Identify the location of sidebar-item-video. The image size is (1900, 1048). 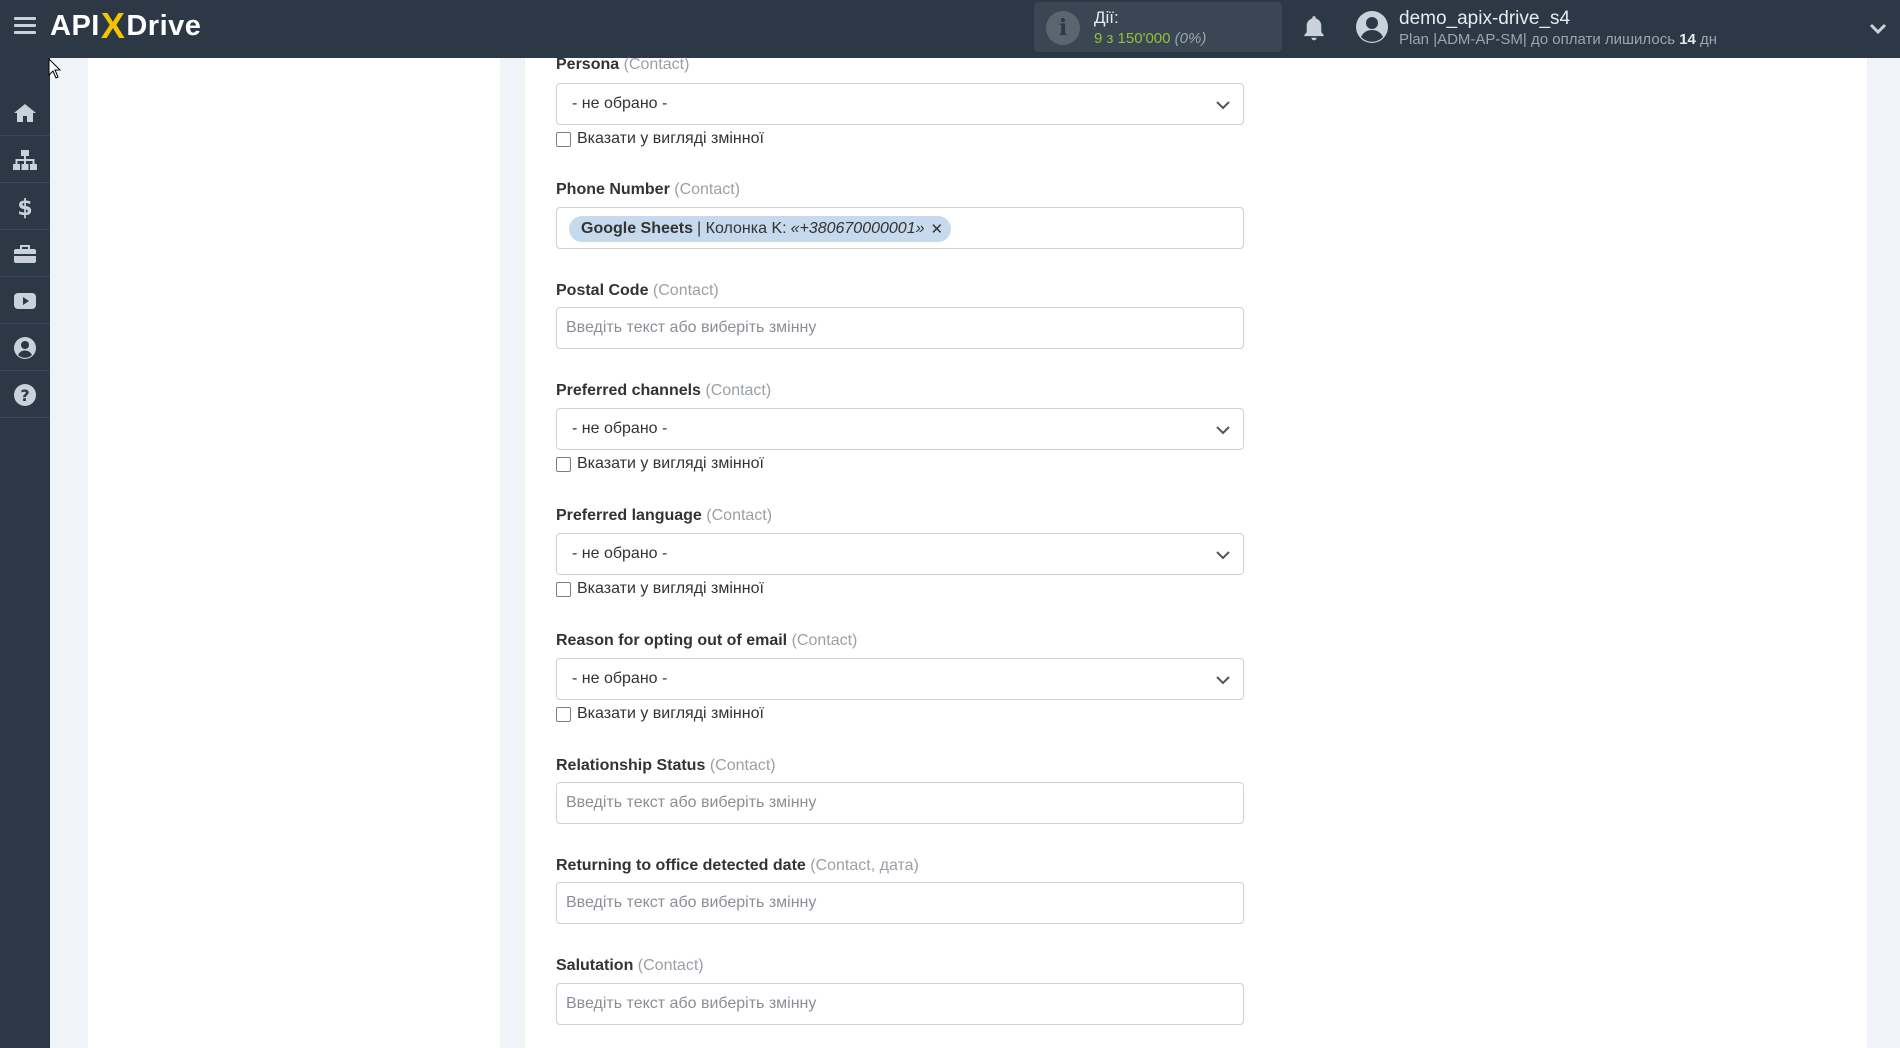
(25, 301).